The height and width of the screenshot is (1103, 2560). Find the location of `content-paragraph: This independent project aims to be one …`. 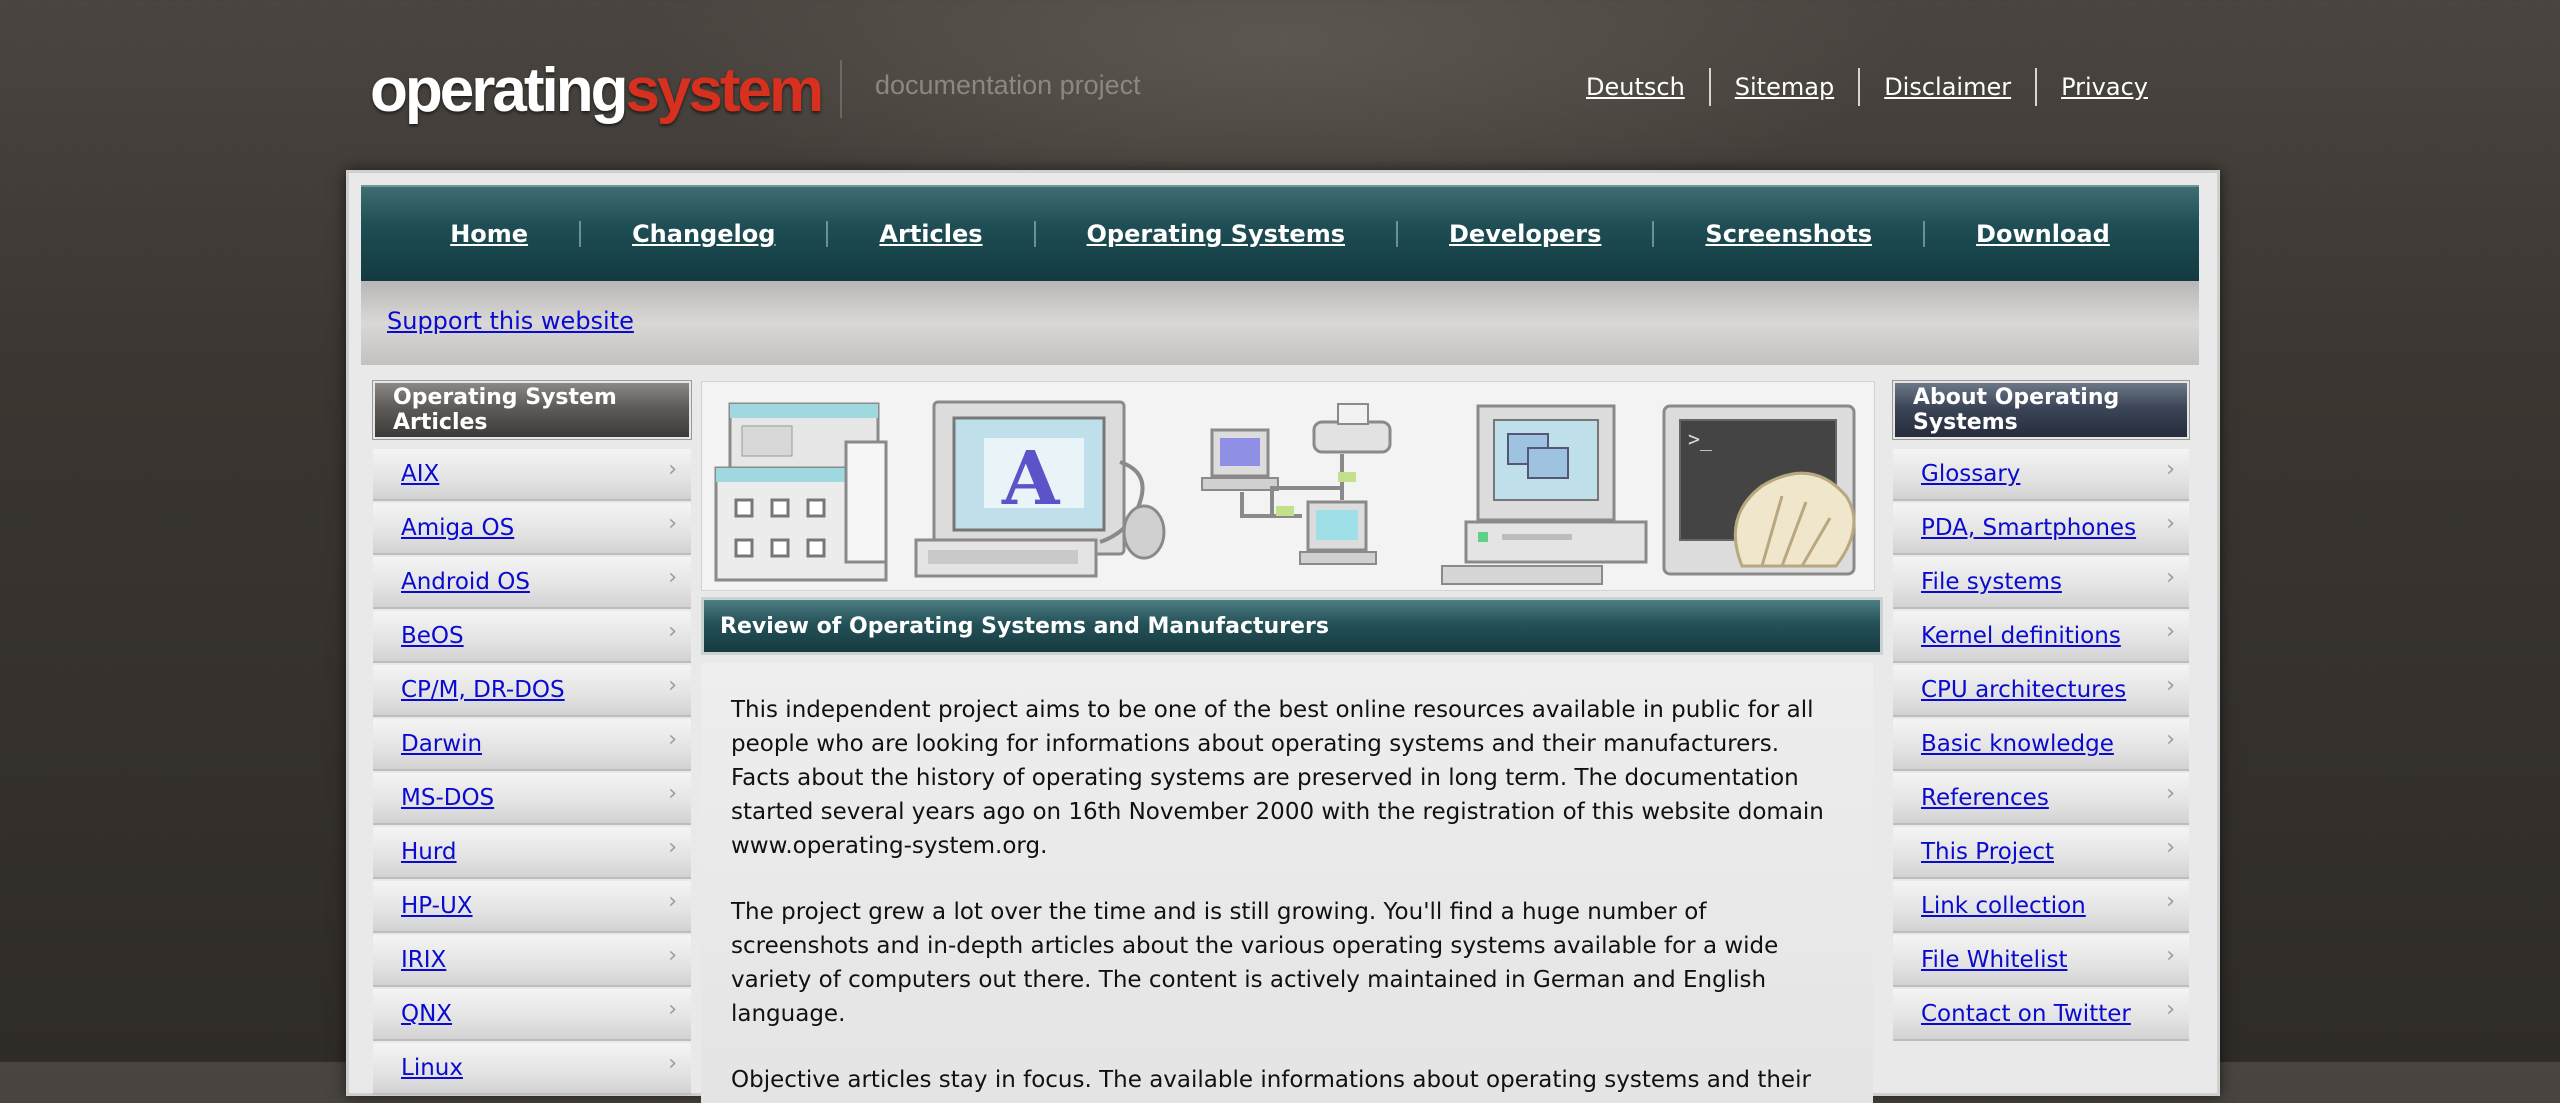

content-paragraph: This independent project aims to be one … is located at coordinates (1277, 778).